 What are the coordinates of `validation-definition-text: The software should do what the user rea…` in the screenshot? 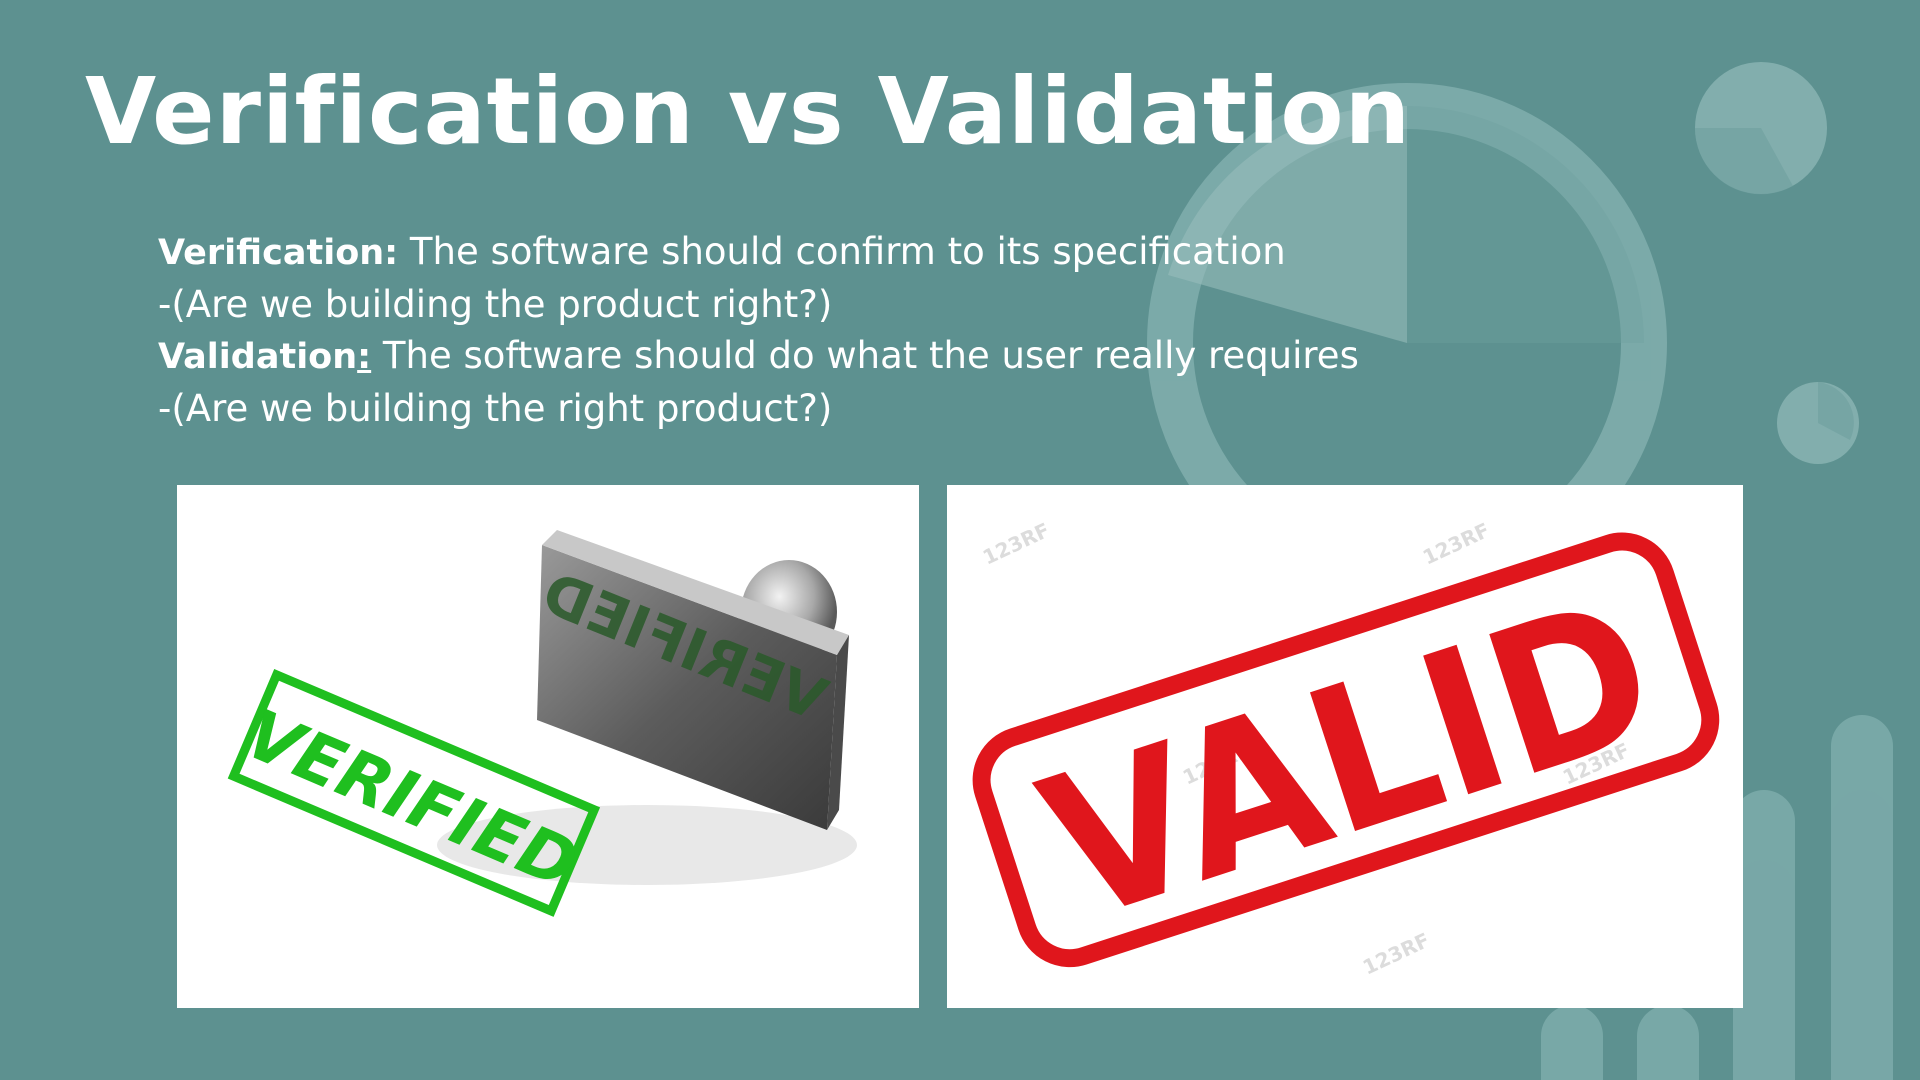 It's located at (865, 355).